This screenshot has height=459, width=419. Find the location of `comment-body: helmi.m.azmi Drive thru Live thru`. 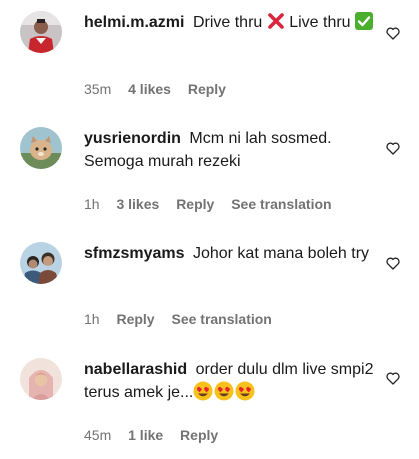

comment-body: helmi.m.azmi Drive thru Live thru is located at coordinates (229, 22).